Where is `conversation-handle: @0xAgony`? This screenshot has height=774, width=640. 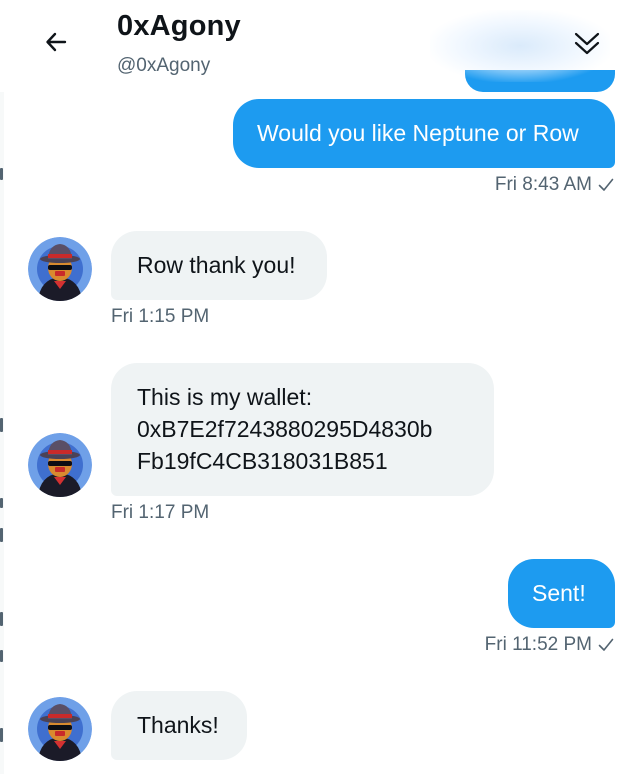 conversation-handle: @0xAgony is located at coordinates (163, 66).